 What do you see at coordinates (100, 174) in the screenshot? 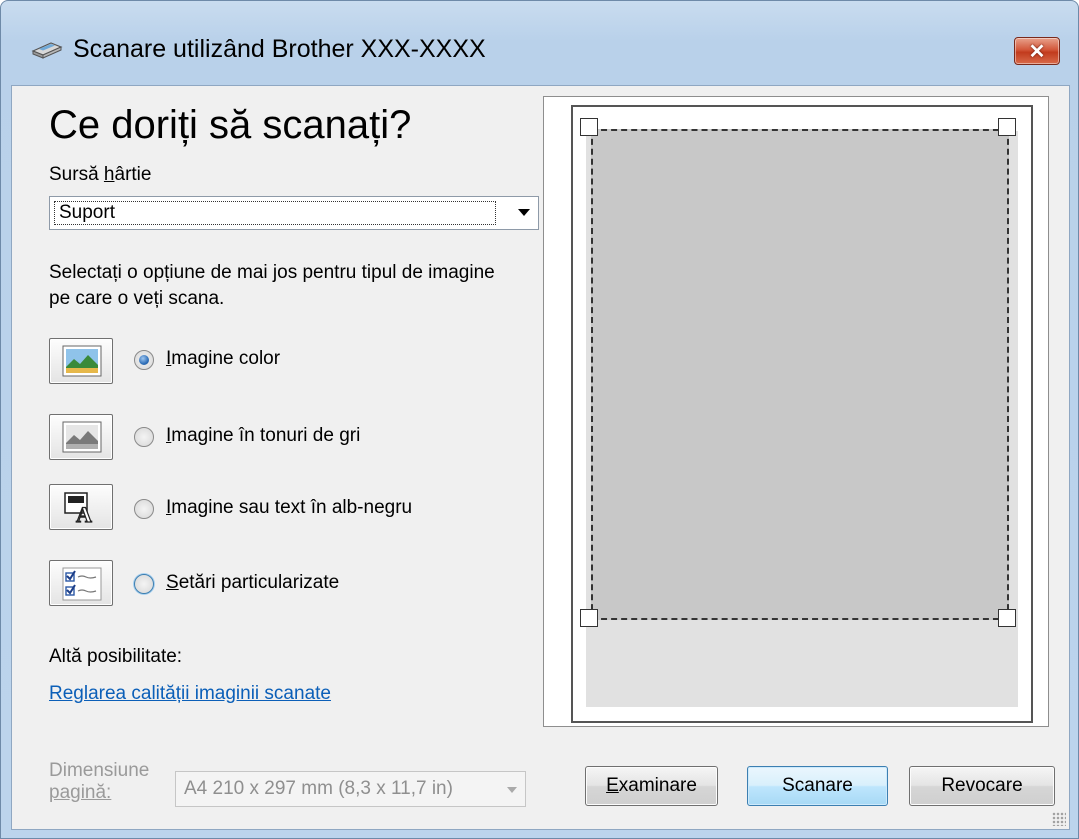
I see `paper-source-label: Sursă hârtie` at bounding box center [100, 174].